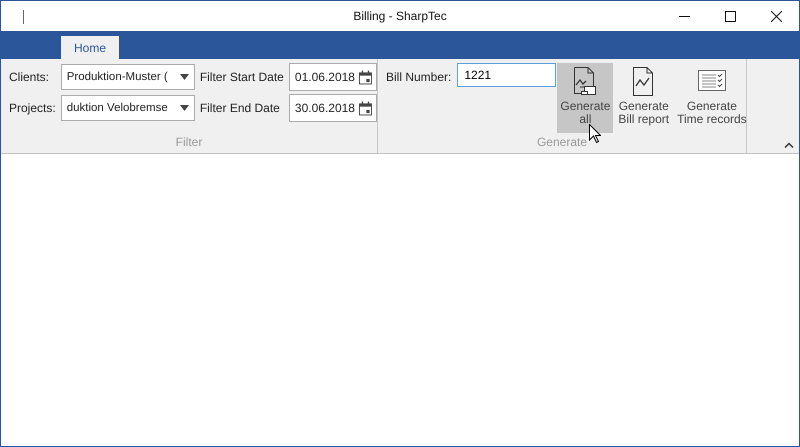 Image resolution: width=800 pixels, height=447 pixels. I want to click on bill-number-field: 1221, so click(506, 75).